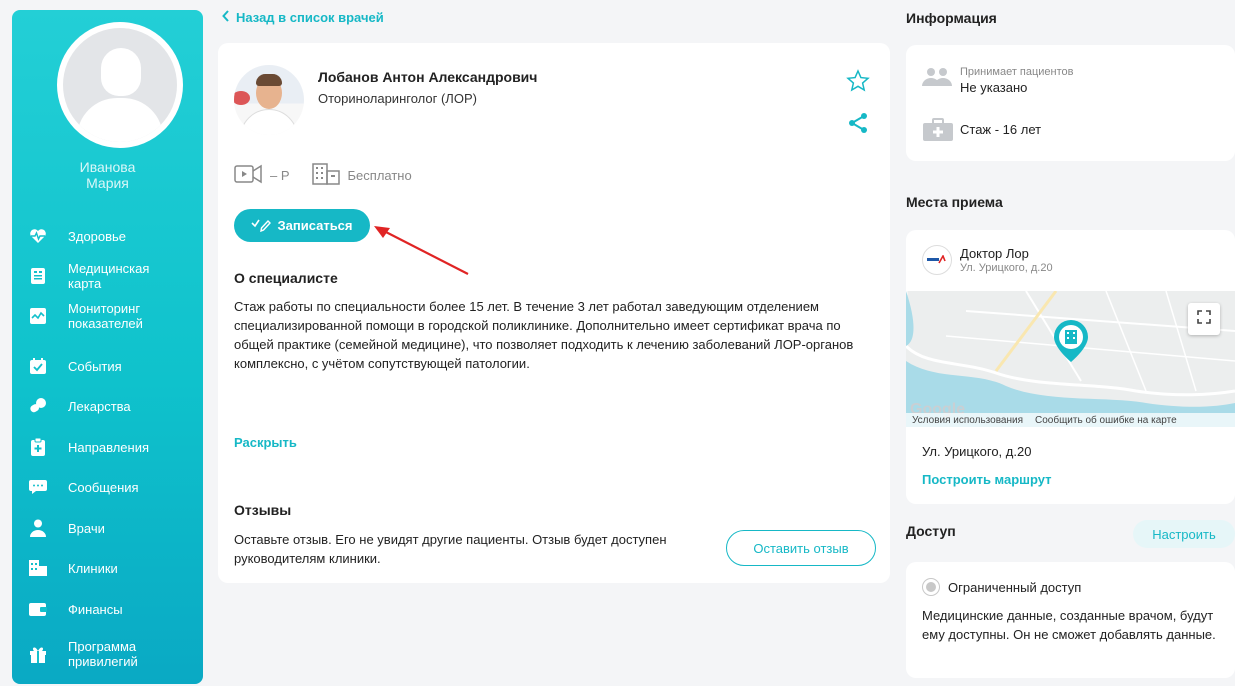 This screenshot has height=686, width=1235. Describe the element at coordinates (263, 510) in the screenshot. I see `reviews-title: Отзывы` at that location.